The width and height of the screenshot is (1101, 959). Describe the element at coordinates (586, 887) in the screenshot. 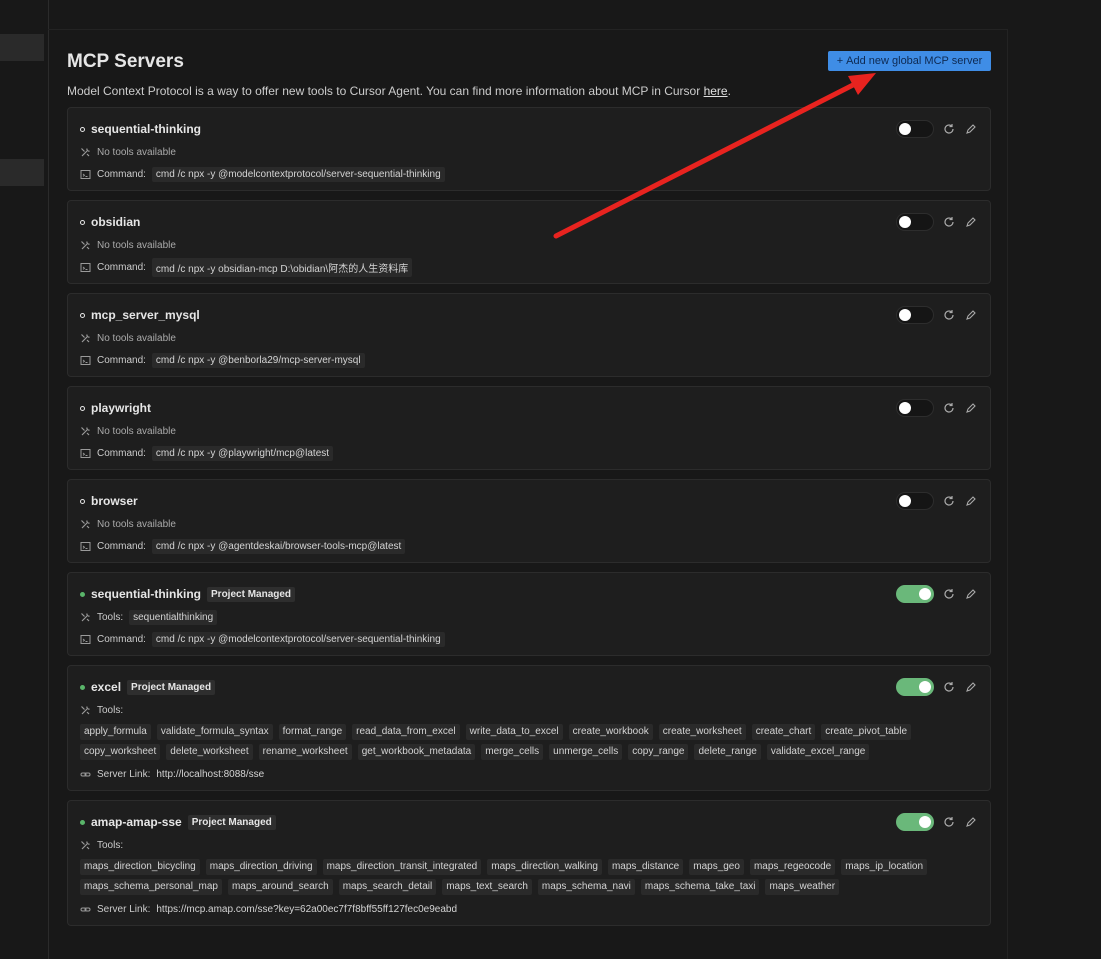

I see `tool-chip: maps_schema_navi` at that location.